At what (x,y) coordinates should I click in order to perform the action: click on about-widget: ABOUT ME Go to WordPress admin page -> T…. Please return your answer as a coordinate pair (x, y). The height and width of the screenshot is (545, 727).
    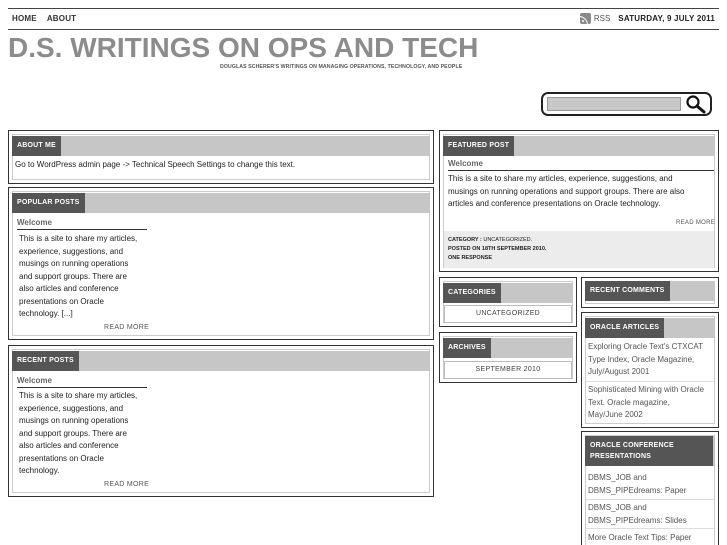
    Looking at the image, I should click on (221, 157).